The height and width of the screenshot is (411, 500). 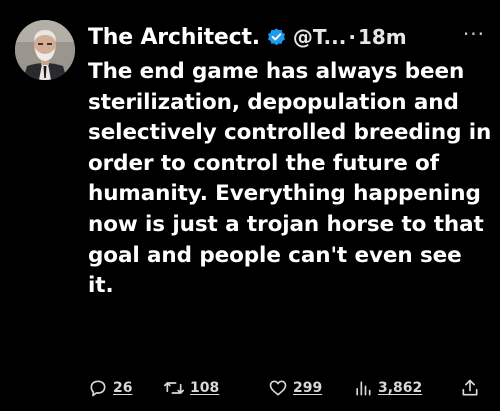 I want to click on retweet-icon, so click(x=173, y=388).